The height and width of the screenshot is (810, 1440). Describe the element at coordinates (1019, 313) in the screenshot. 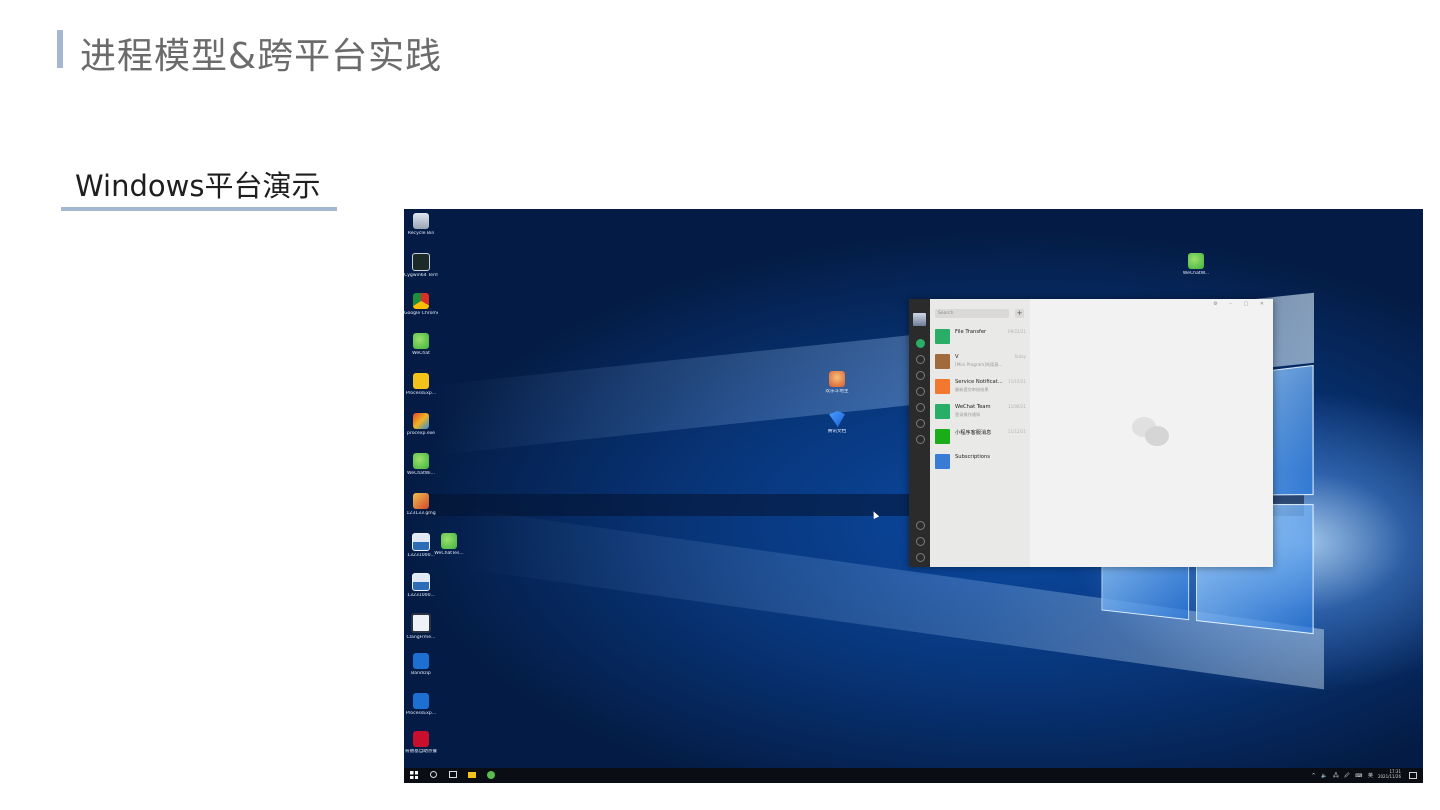

I see `add-chat-button: +` at that location.